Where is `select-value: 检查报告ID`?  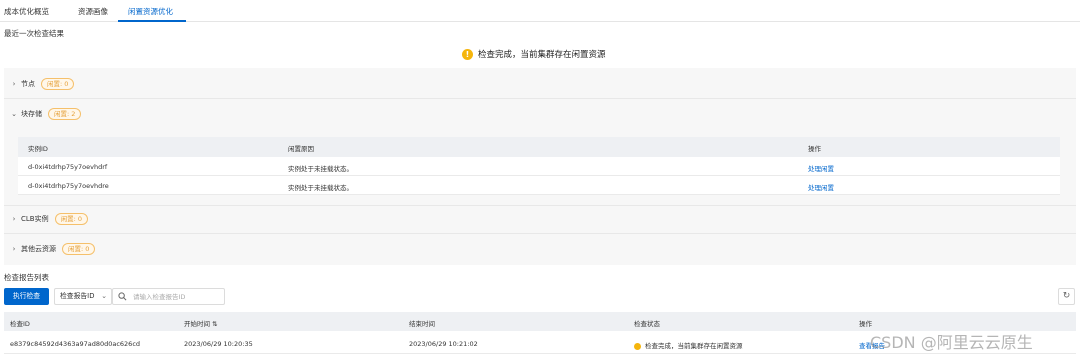
select-value: 检查报告ID is located at coordinates (77, 296).